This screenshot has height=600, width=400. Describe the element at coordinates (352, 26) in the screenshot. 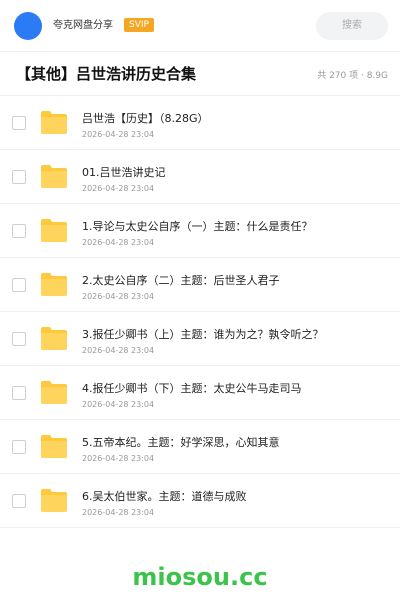

I see `search-input: 搜索` at that location.